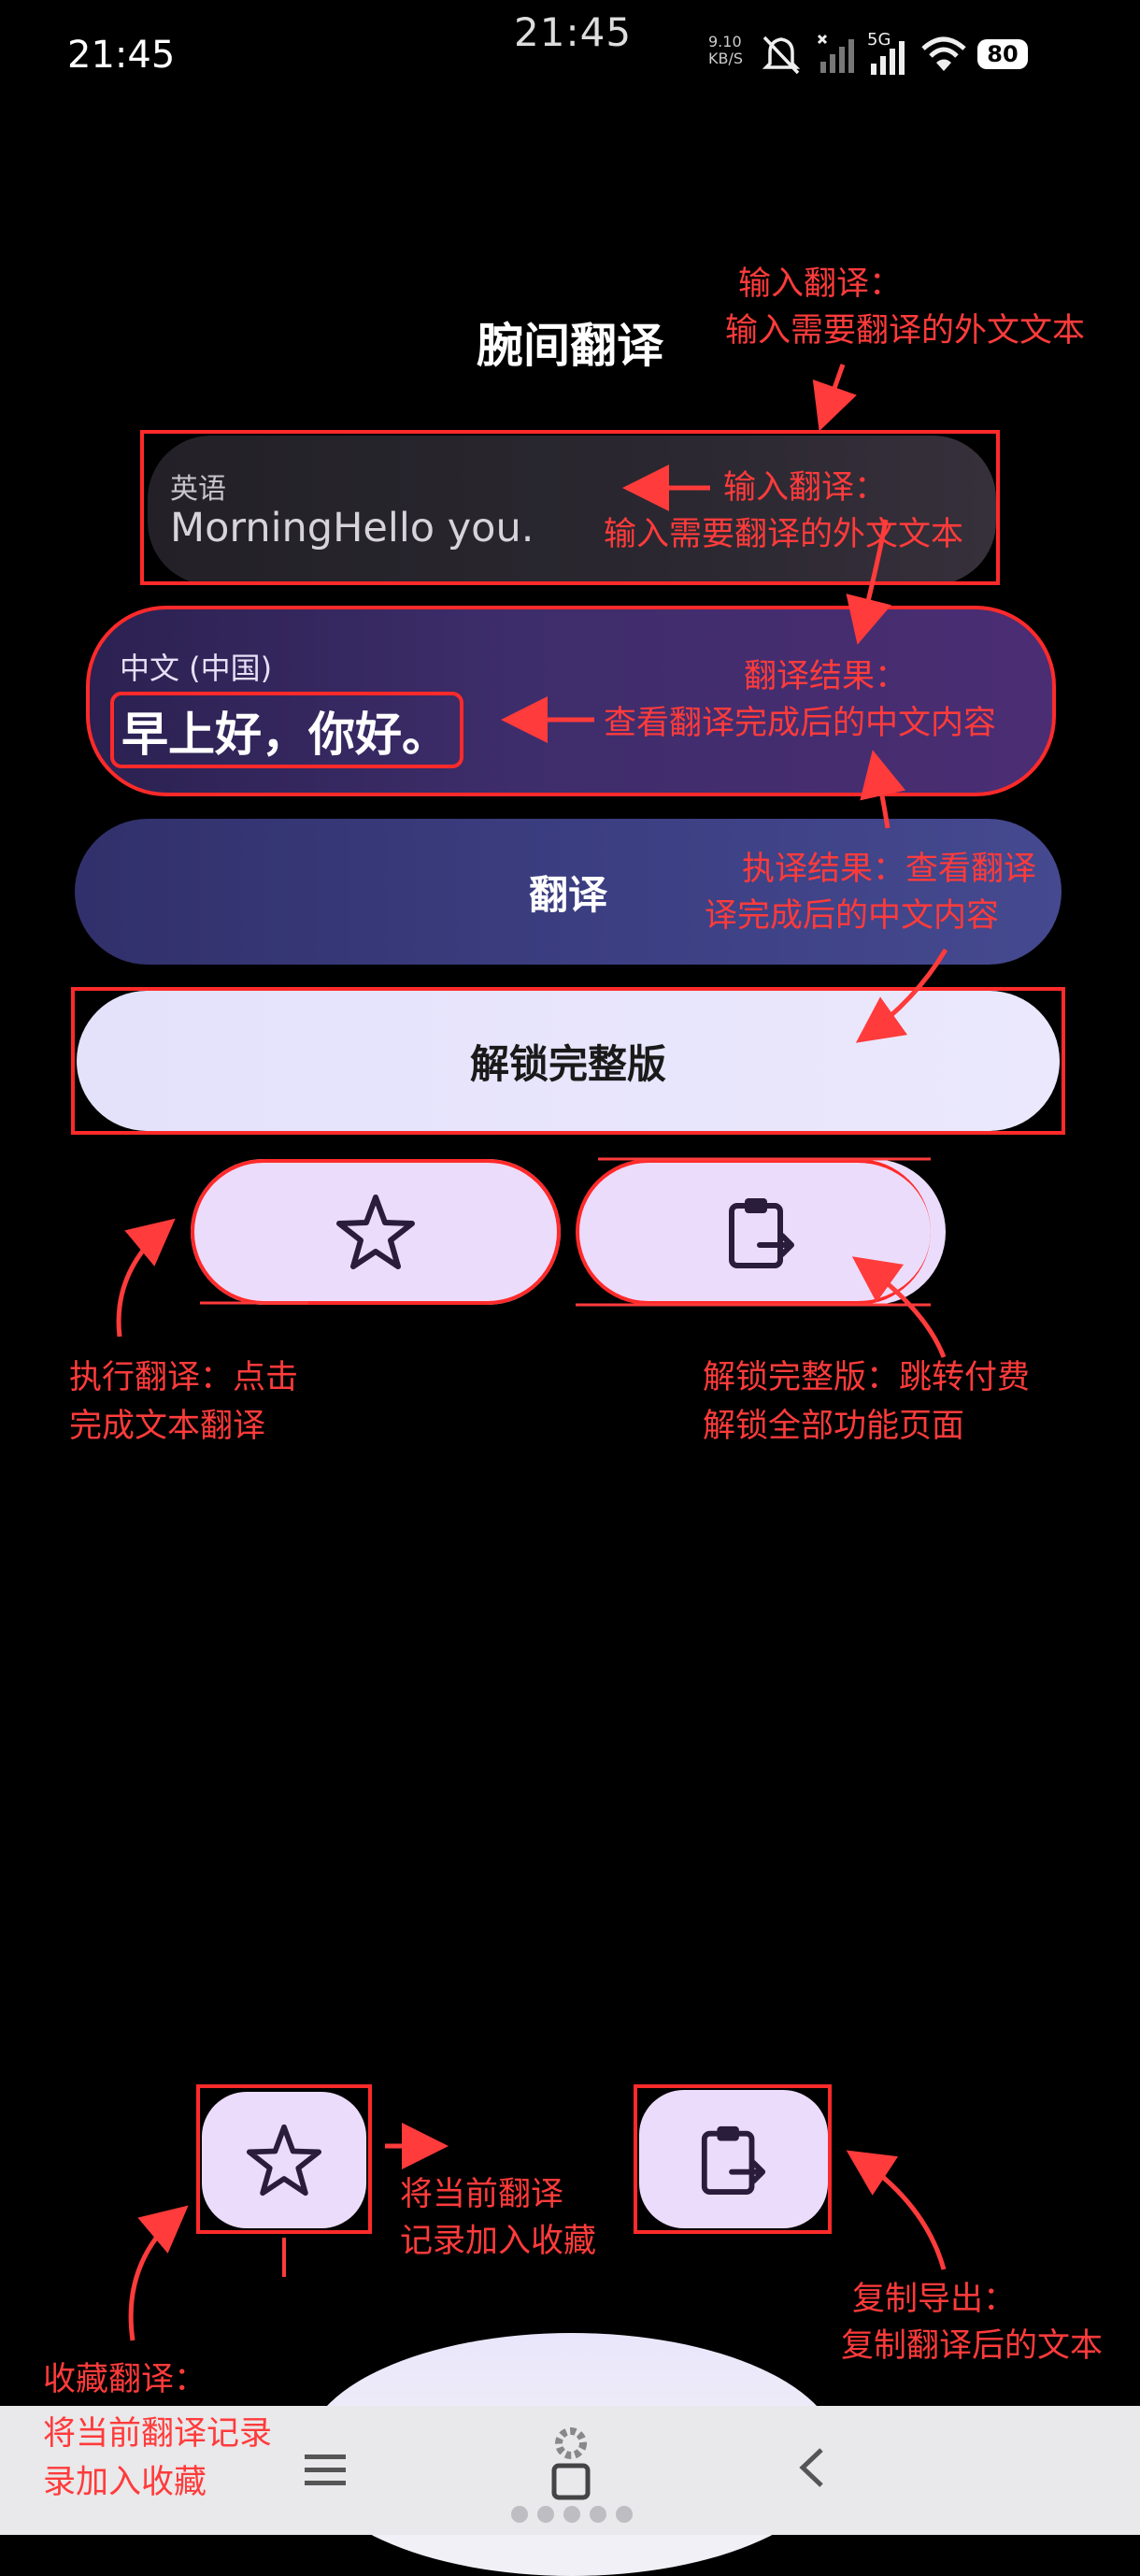 This screenshot has height=2576, width=1140. I want to click on annotation-exec-result-1: 执译结果：查看翻译, so click(889, 869).